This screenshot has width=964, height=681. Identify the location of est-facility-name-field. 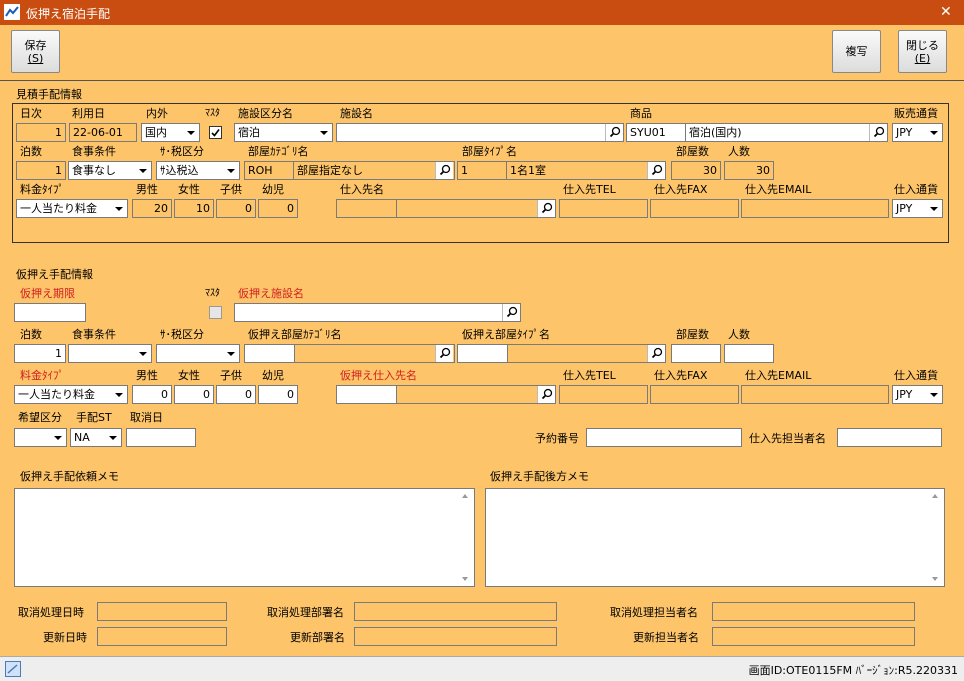
(480, 132).